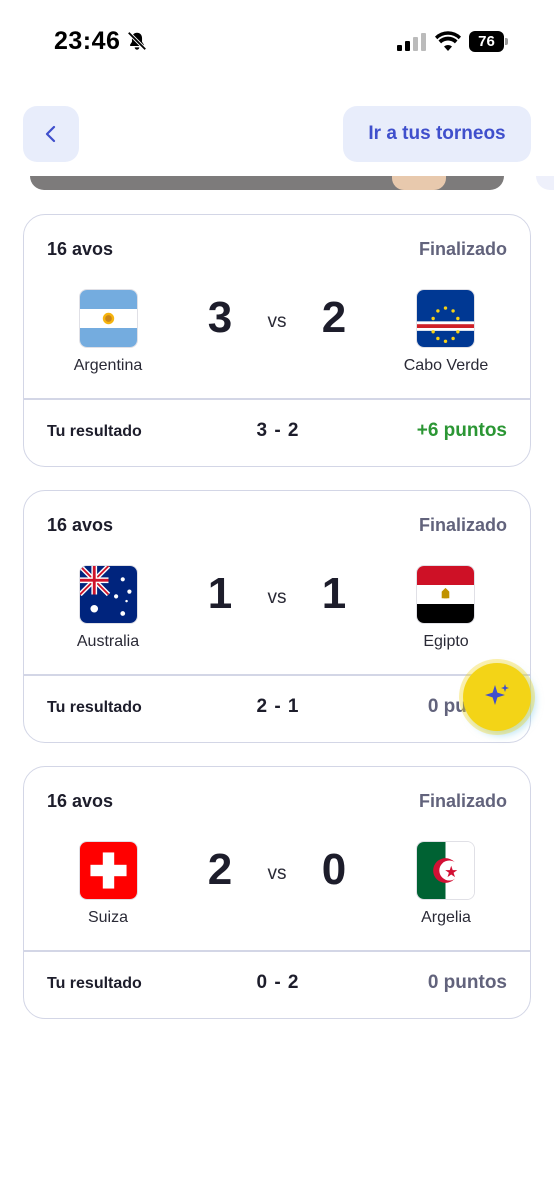 The image size is (554, 1200). Describe the element at coordinates (137, 41) in the screenshot. I see `bell-off-icon` at that location.